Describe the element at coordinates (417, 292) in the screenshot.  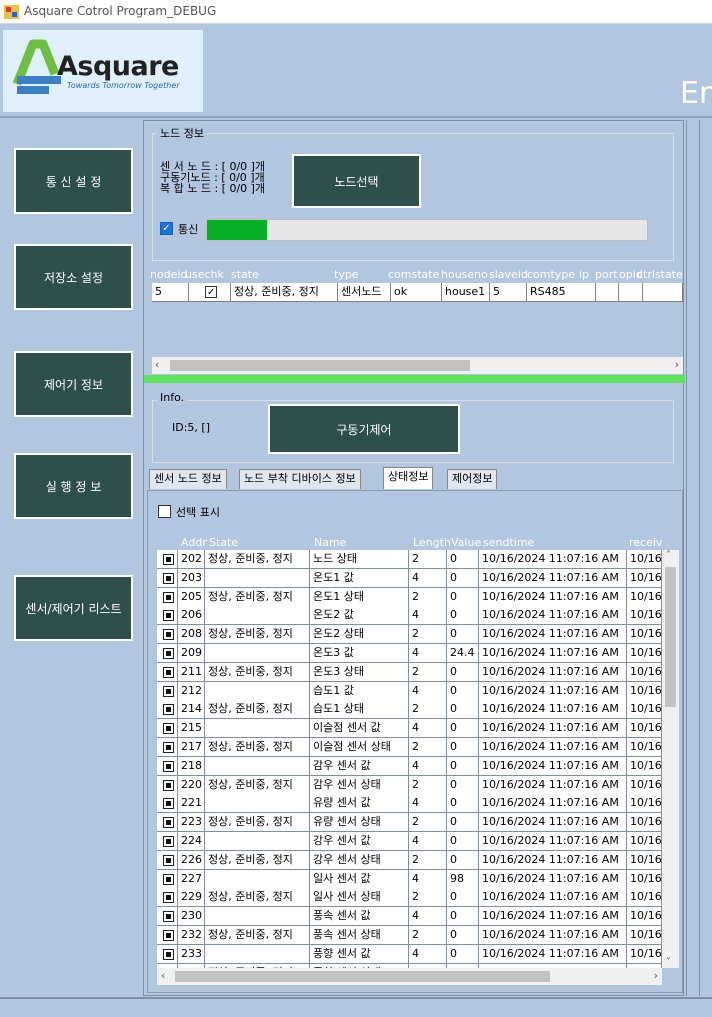
I see `node-grid-row: 5 ✓ 정상, 준비중, 정지 센서노드 ok house1 5 RS485` at that location.